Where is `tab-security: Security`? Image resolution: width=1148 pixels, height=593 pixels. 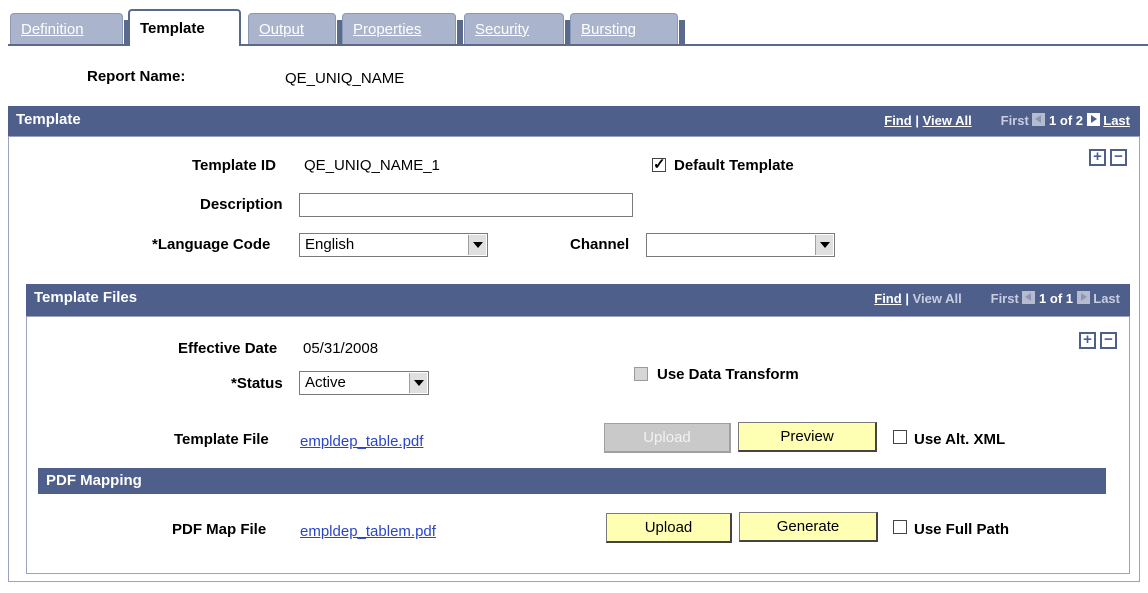 tab-security: Security is located at coordinates (517, 29).